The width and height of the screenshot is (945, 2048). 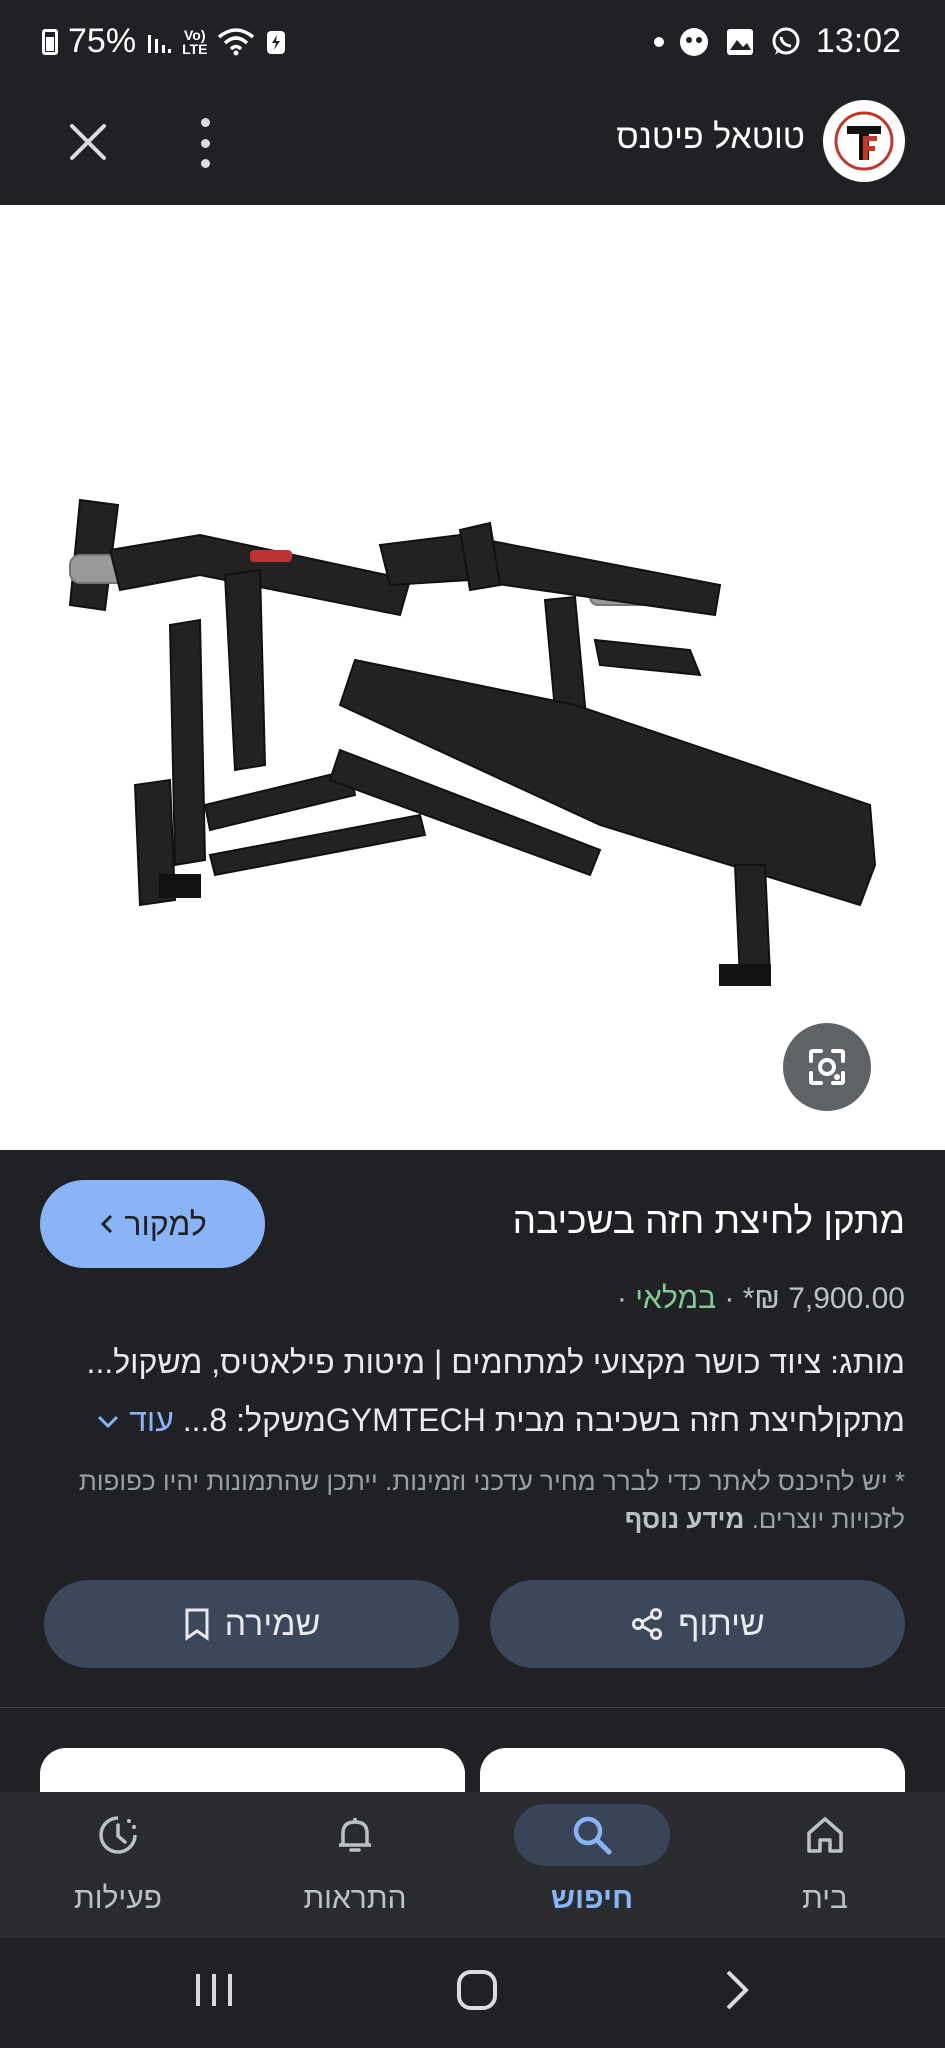 What do you see at coordinates (160, 43) in the screenshot?
I see `signal-icon` at bounding box center [160, 43].